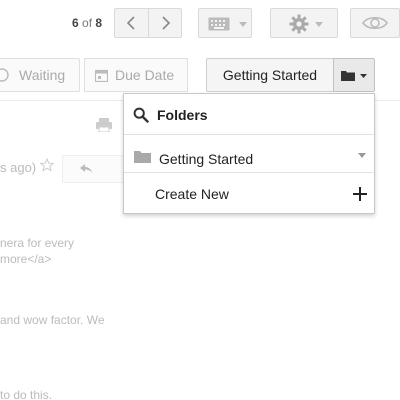 This screenshot has height=400, width=400. I want to click on folder-label-button: Getting Started, so click(270, 75).